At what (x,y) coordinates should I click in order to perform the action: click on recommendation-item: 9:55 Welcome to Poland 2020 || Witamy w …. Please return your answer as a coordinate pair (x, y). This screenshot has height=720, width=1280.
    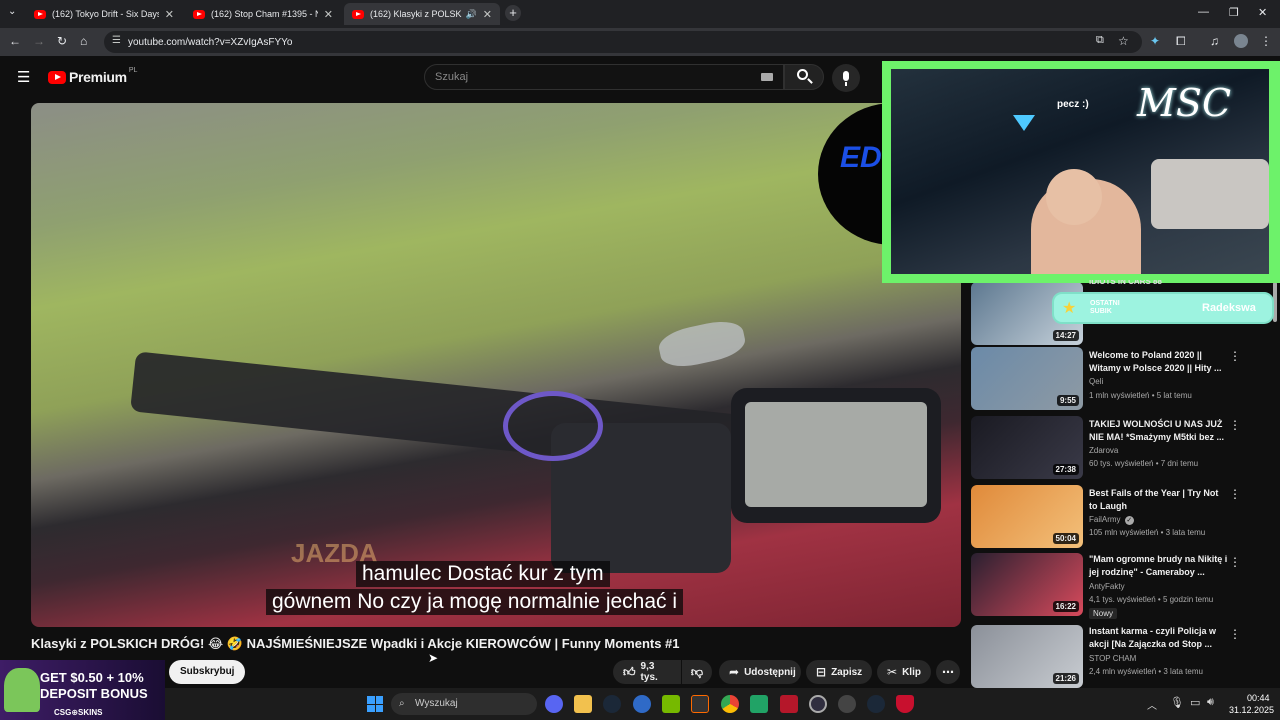
    Looking at the image, I should click on (1121, 379).